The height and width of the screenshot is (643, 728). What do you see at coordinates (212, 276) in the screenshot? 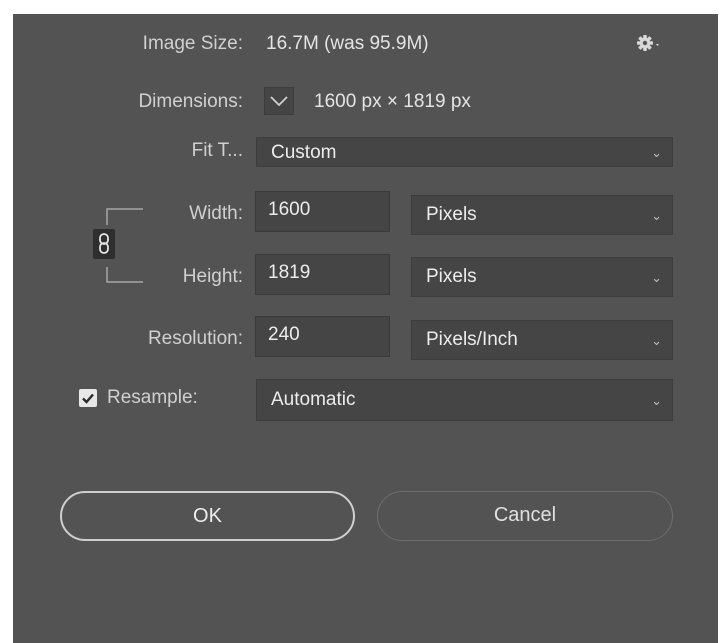
I see `height-label: Height:` at bounding box center [212, 276].